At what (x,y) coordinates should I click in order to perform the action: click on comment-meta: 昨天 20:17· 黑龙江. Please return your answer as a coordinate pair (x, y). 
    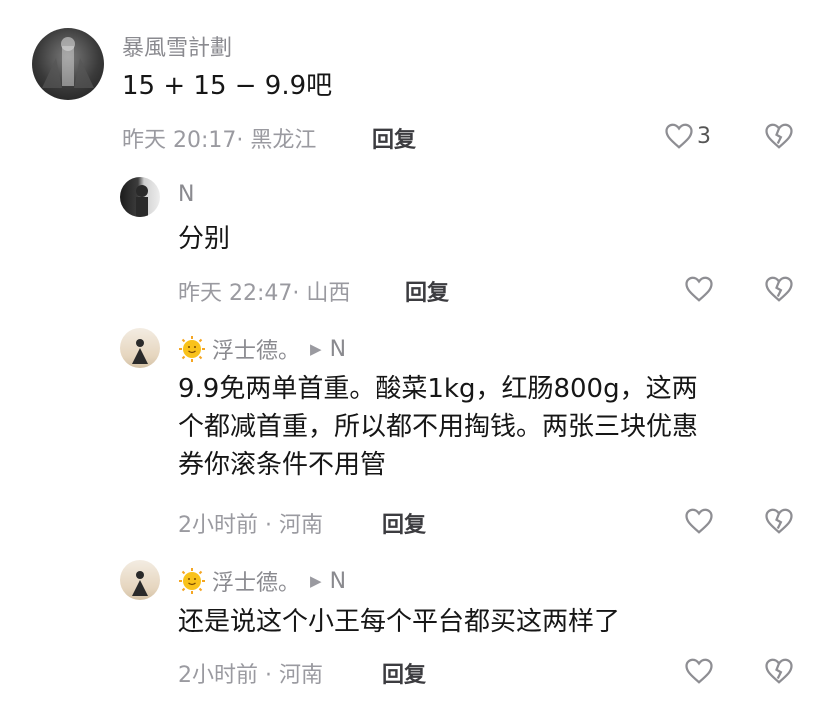
    Looking at the image, I should click on (219, 138).